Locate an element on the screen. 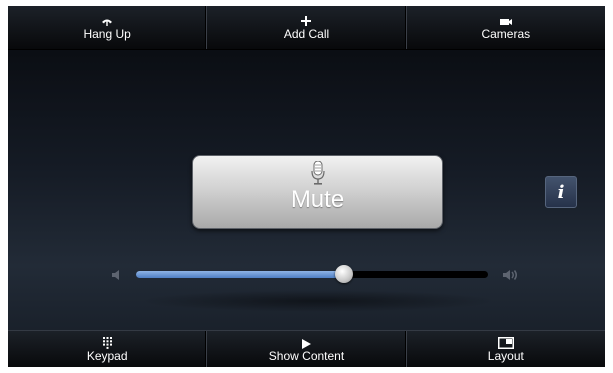 The image size is (613, 373). volume-slider-fill is located at coordinates (240, 274).